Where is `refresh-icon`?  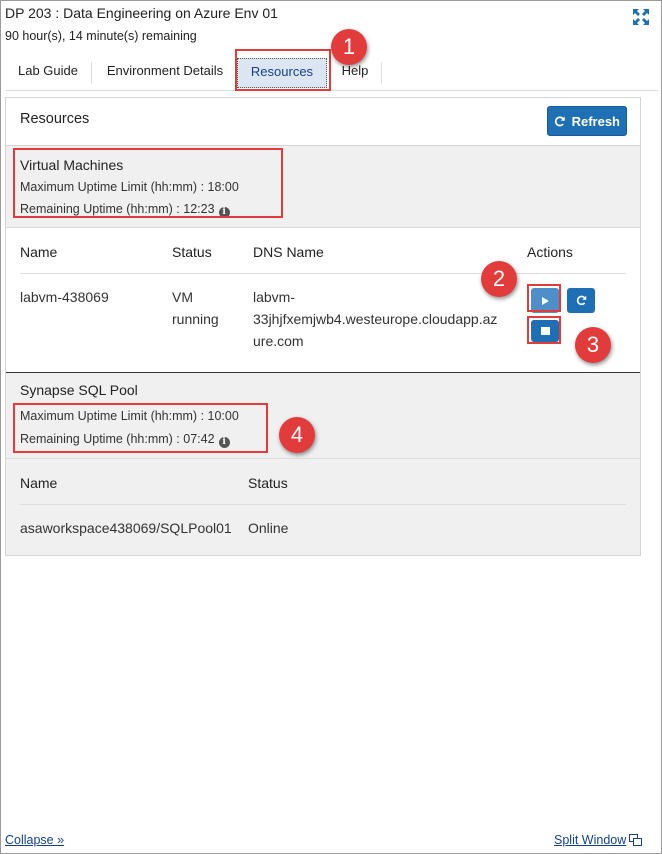 refresh-icon is located at coordinates (559, 121).